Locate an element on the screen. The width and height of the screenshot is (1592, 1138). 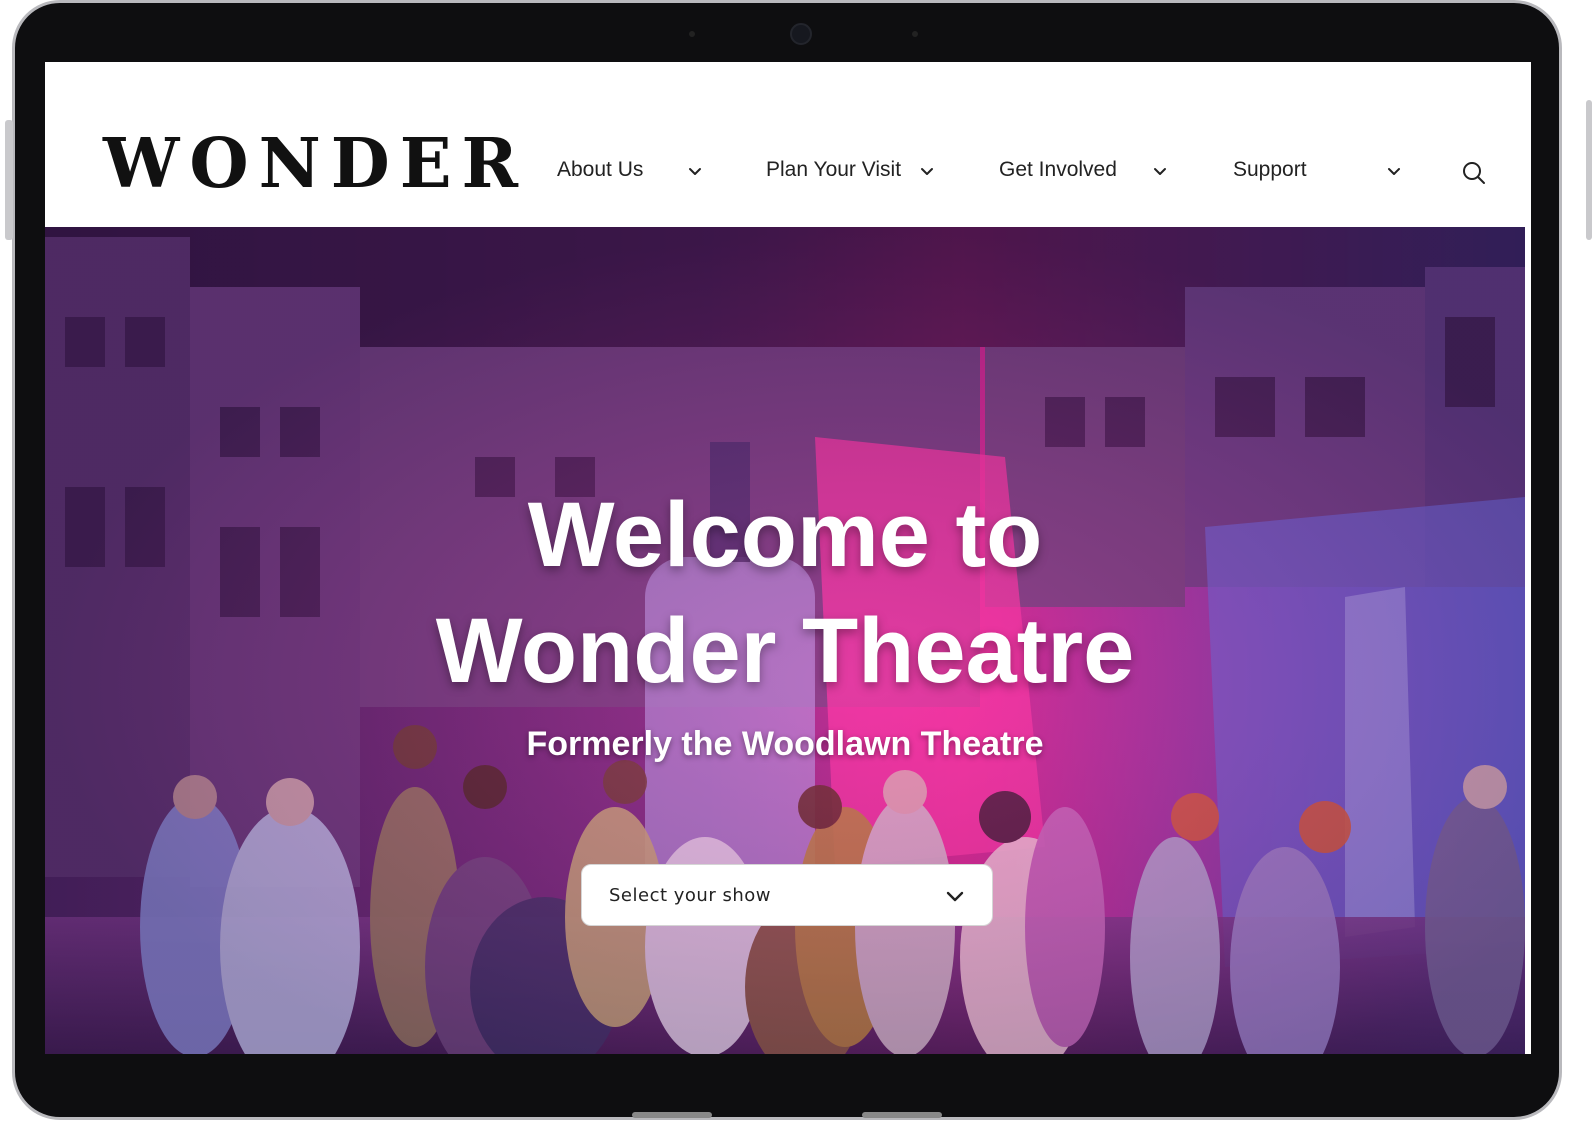
nav-item-support: Support is located at coordinates (1270, 170).